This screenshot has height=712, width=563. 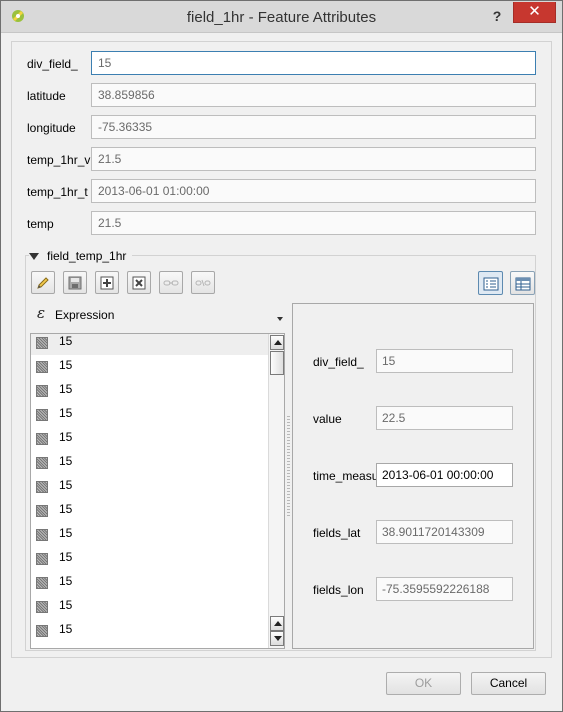 I want to click on list-scrollbar, so click(x=276, y=491).